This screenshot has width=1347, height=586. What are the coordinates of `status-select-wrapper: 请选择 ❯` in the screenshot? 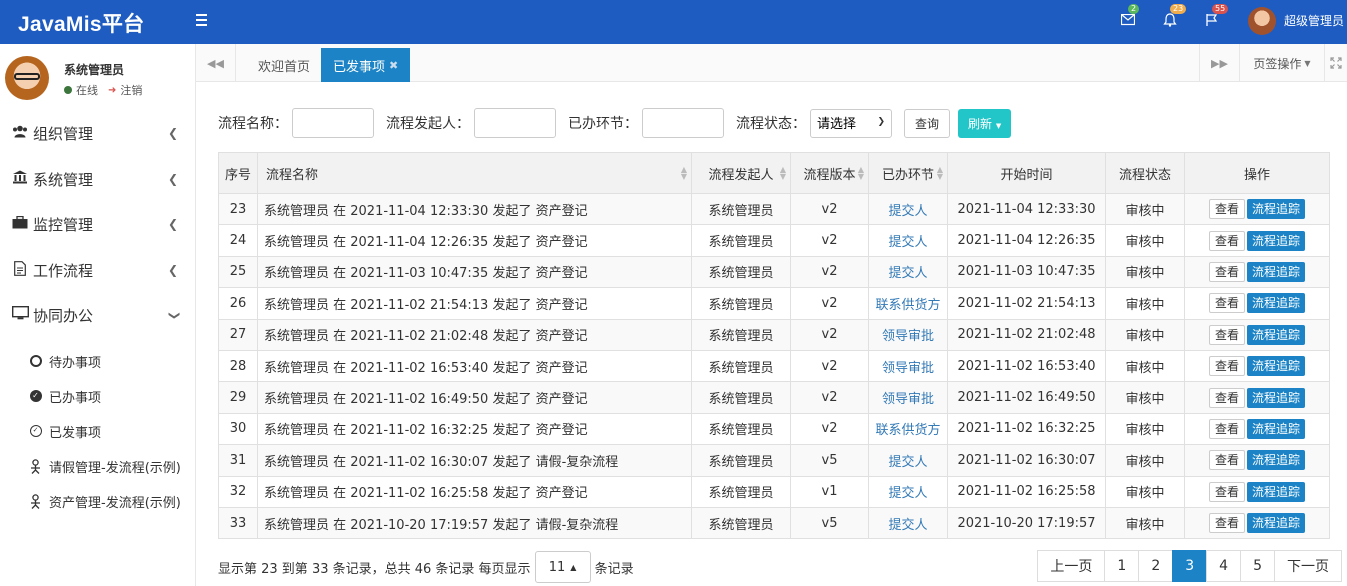 It's located at (851, 123).